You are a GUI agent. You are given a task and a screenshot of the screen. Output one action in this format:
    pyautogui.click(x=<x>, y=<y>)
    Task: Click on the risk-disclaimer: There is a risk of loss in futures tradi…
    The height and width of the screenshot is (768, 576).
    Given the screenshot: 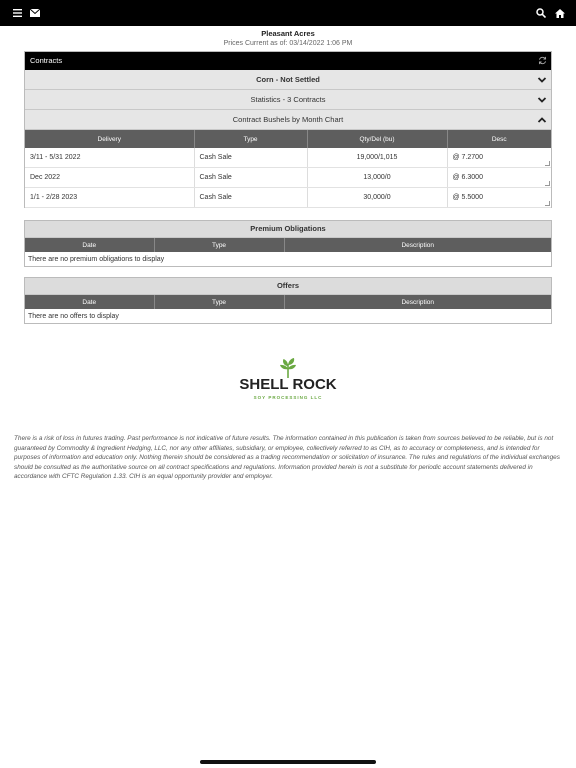 What is the action you would take?
    pyautogui.click(x=287, y=458)
    